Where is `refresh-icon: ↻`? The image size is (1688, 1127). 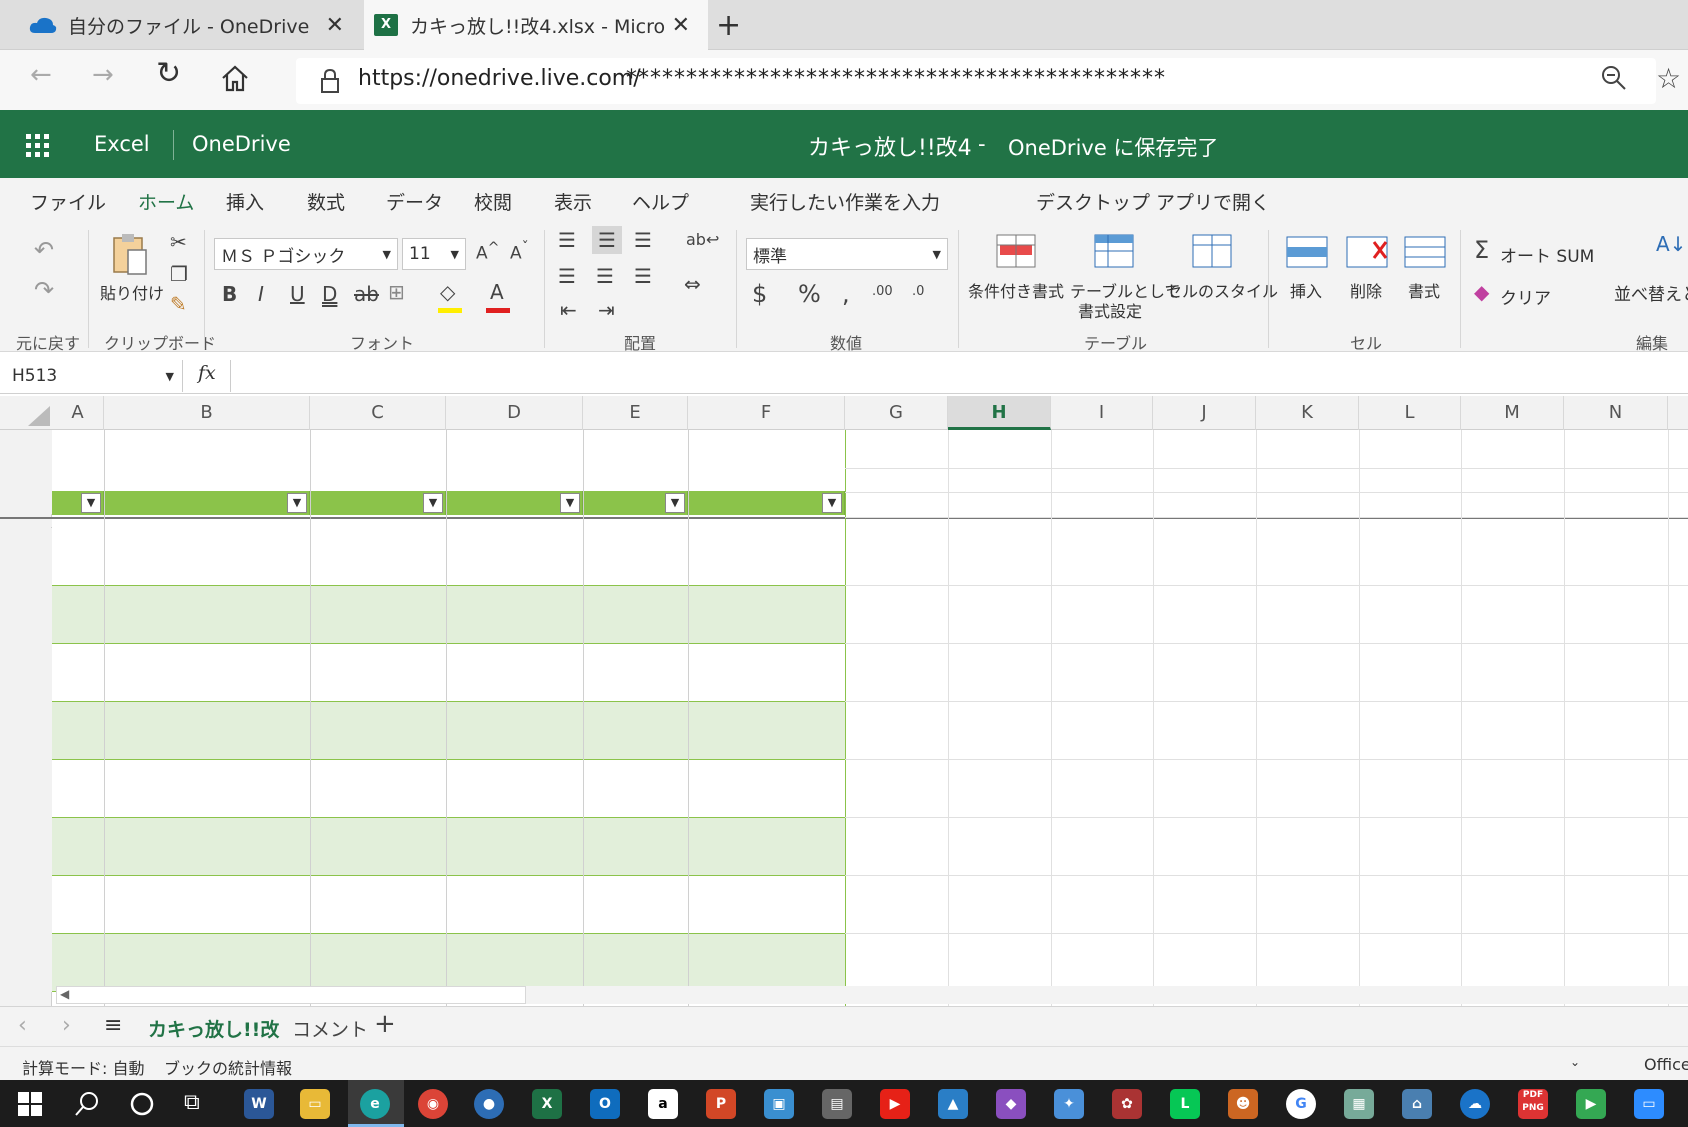
refresh-icon: ↻ is located at coordinates (168, 73).